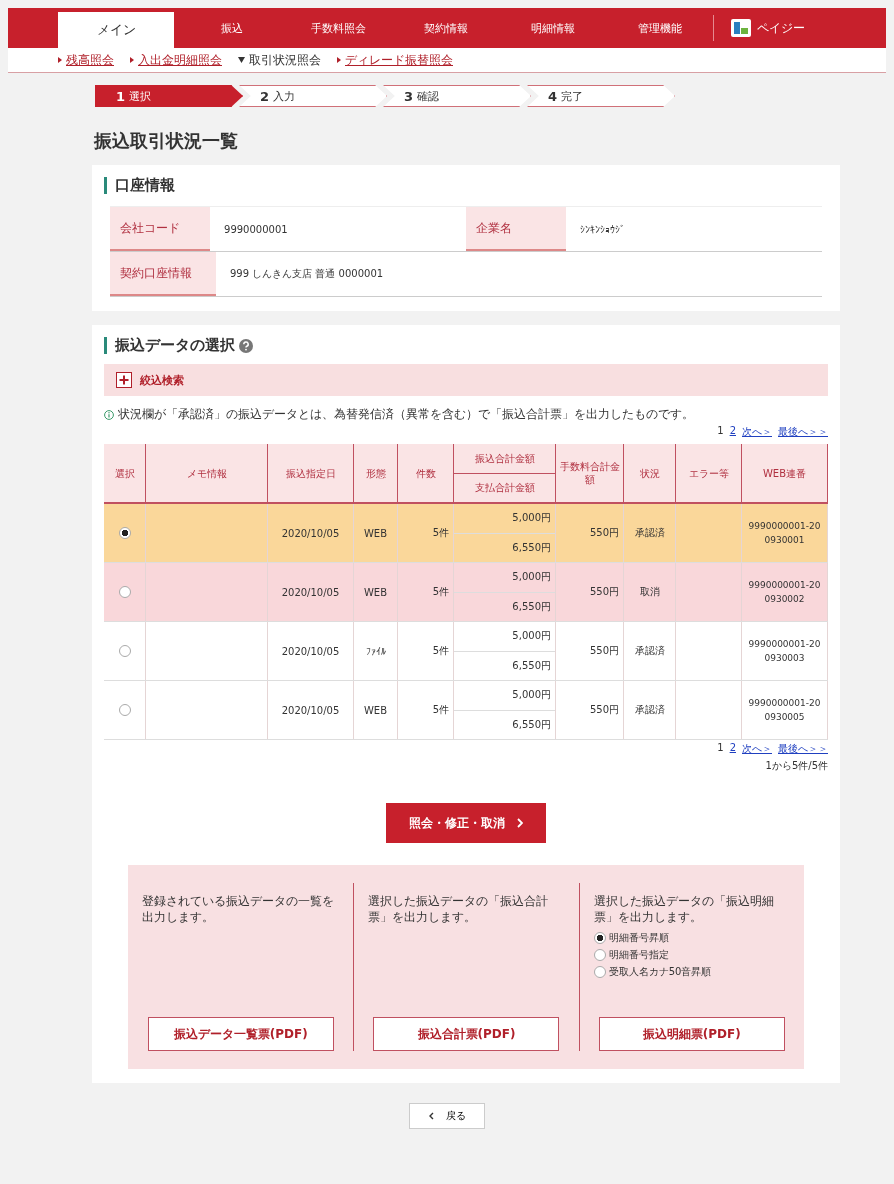 This screenshot has width=894, height=1184. Describe the element at coordinates (691, 1034) in the screenshot. I see `pdf-button: 振込明細票(PDF)` at that location.